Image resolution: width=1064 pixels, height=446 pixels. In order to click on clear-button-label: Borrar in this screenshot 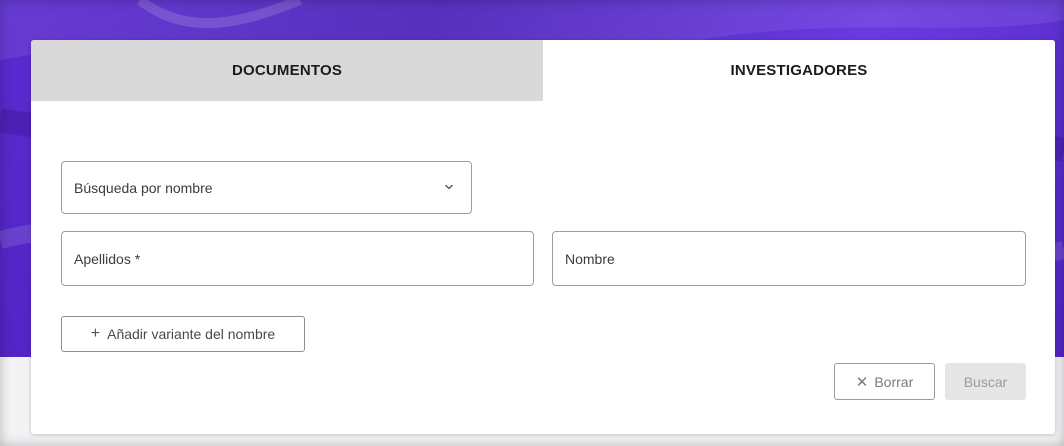, I will do `click(894, 381)`.